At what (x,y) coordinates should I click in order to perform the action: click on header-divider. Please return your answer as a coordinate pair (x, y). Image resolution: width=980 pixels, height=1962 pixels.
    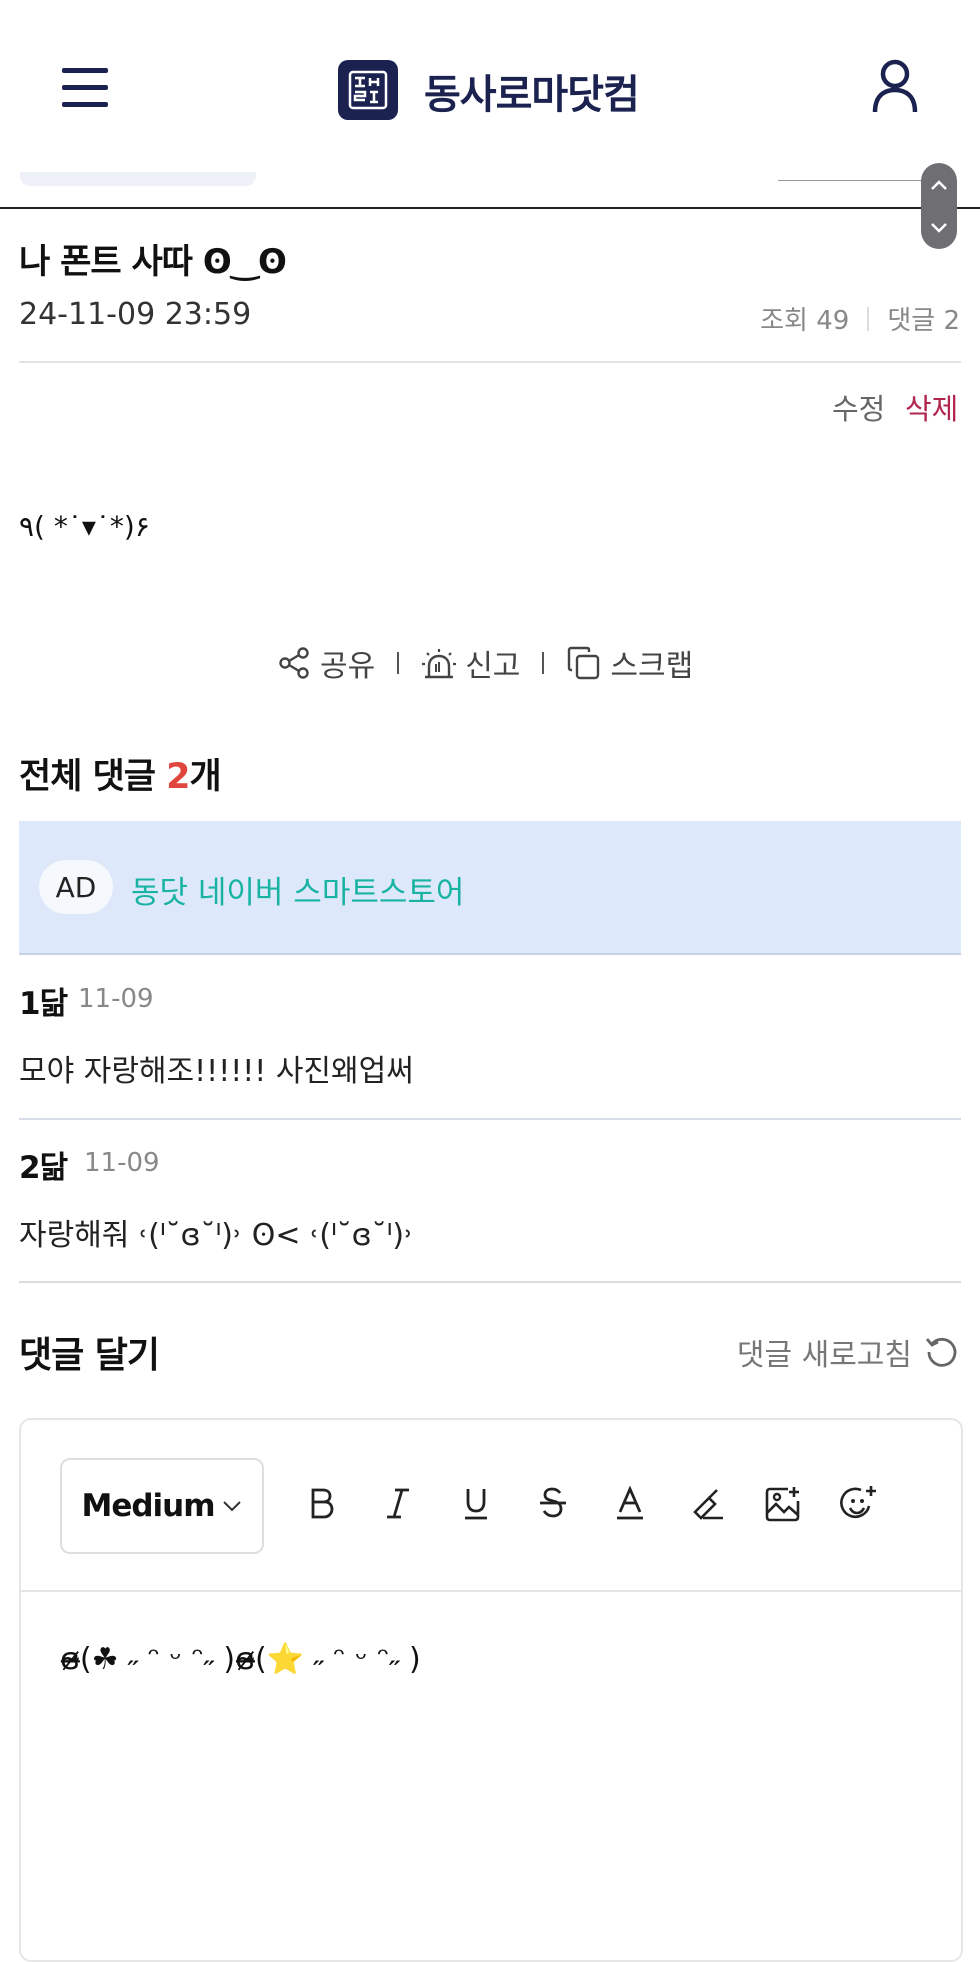
    Looking at the image, I should click on (490, 208).